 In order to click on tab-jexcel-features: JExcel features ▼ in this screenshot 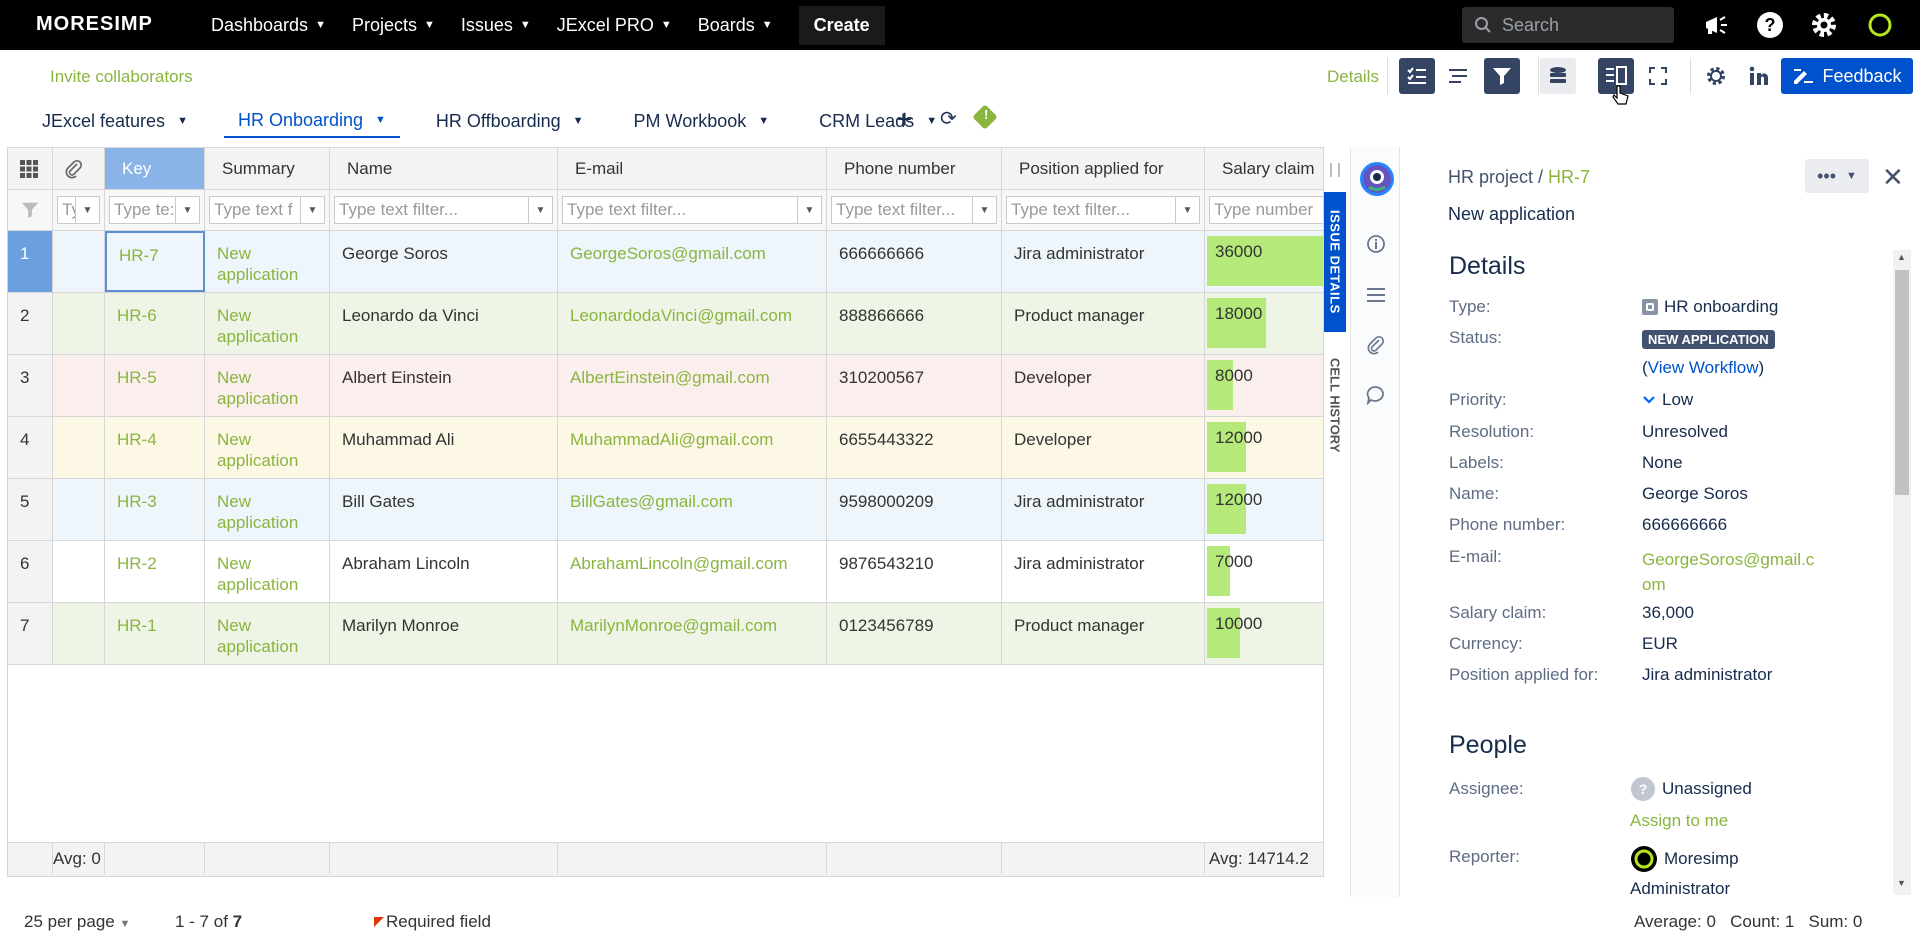, I will do `click(115, 121)`.